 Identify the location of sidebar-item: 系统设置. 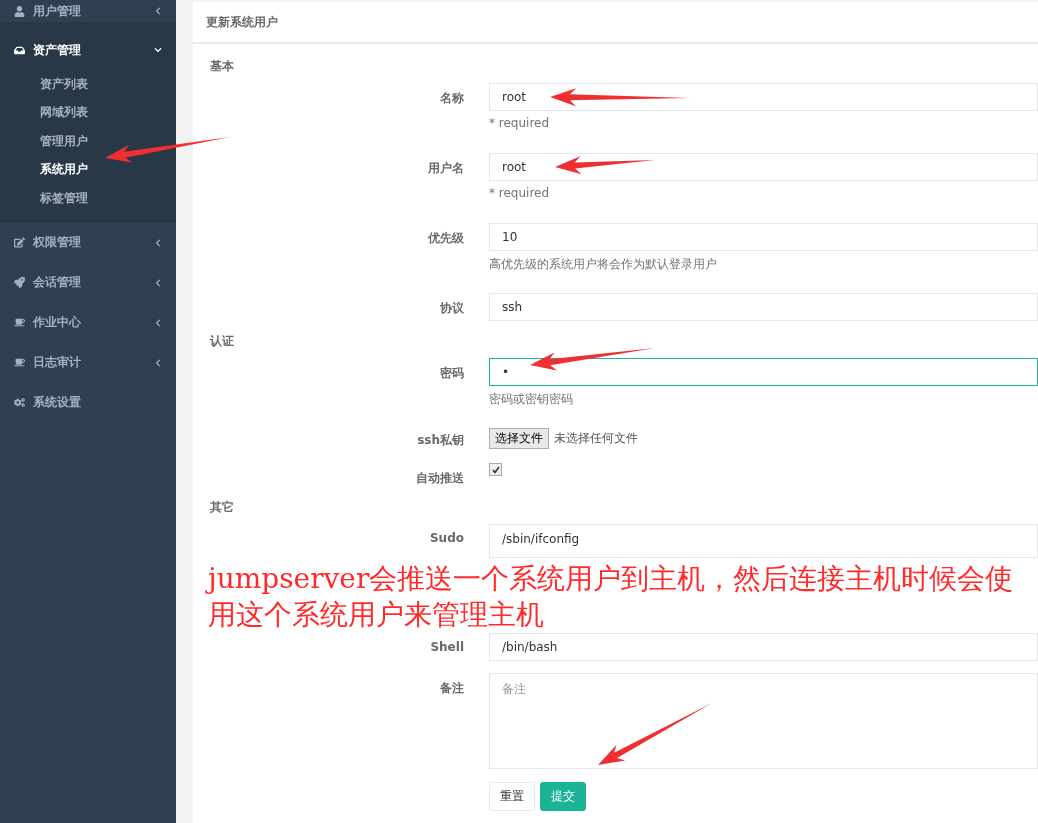
(88, 402).